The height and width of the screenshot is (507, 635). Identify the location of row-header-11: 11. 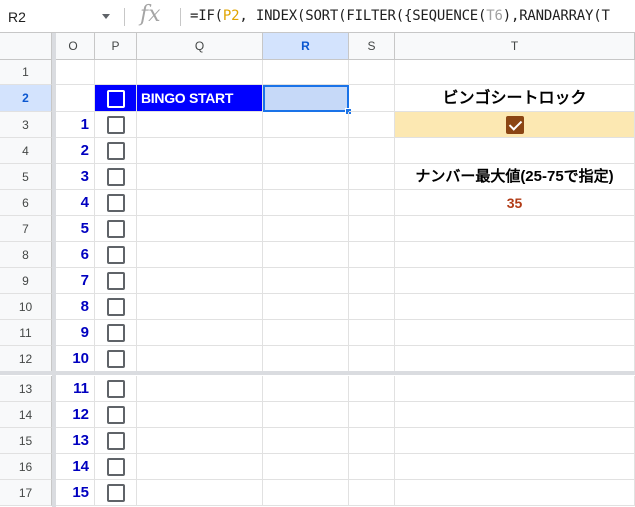
(26, 333).